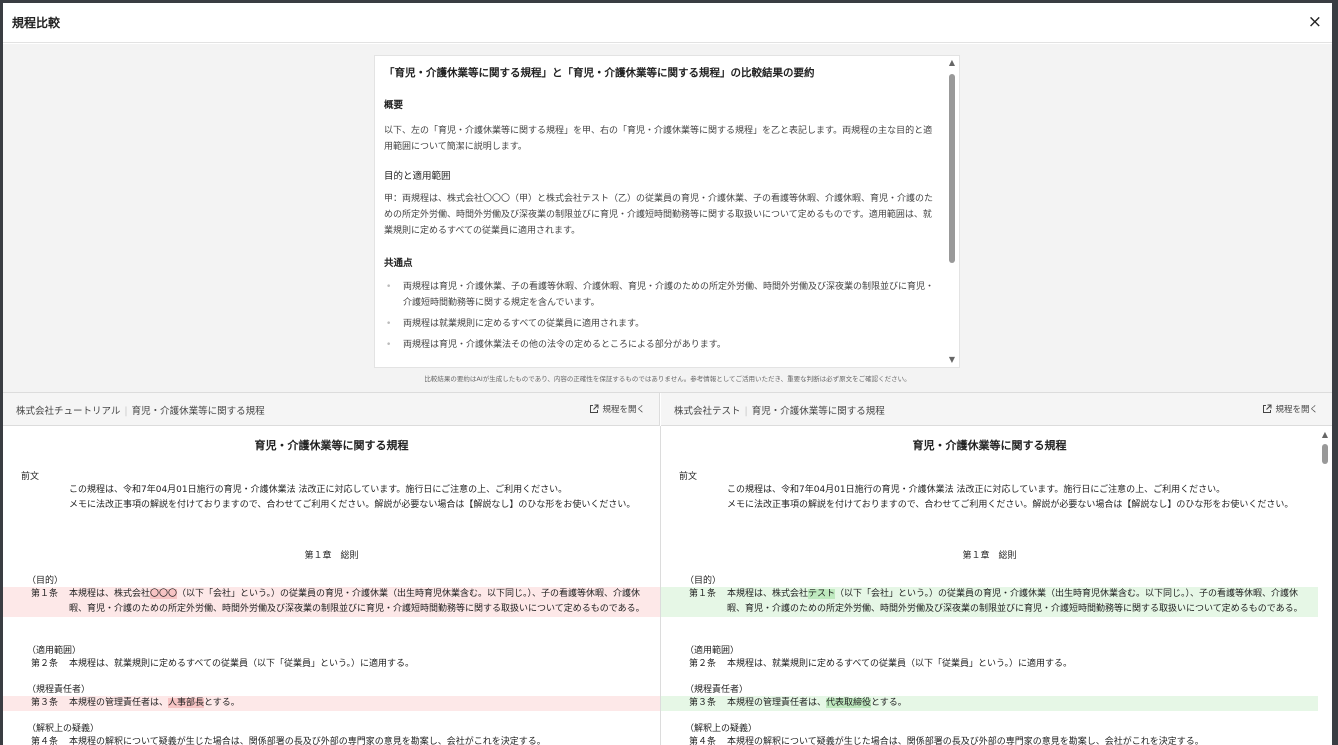 The image size is (1338, 745). Describe the element at coordinates (996, 409) in the screenshot. I see `right-doc-bar: 株式会社テスト | 育児・介護休業等に関する規程 規程を開く` at that location.